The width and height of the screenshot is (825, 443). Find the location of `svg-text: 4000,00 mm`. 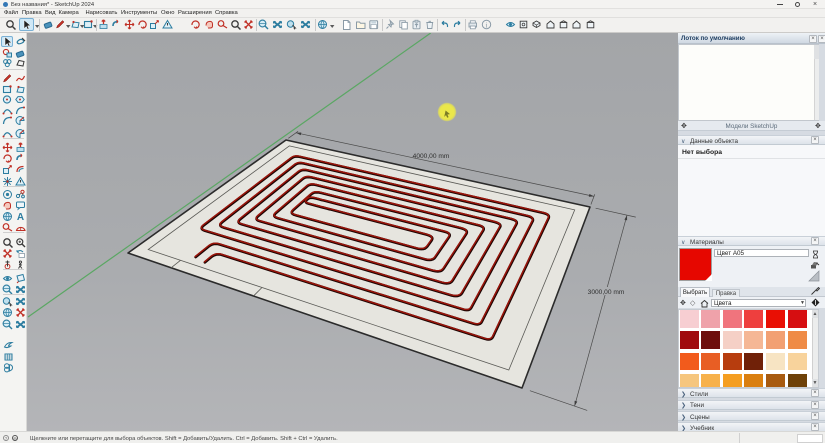

svg-text: 4000,00 mm is located at coordinates (431, 156).